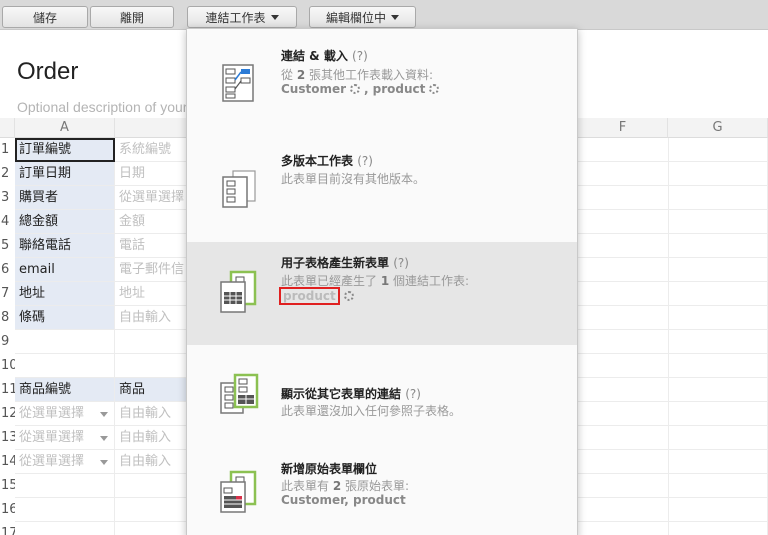 This screenshot has width=768, height=535. Describe the element at coordinates (151, 294) in the screenshot. I see `field-type-cell: 地址` at that location.